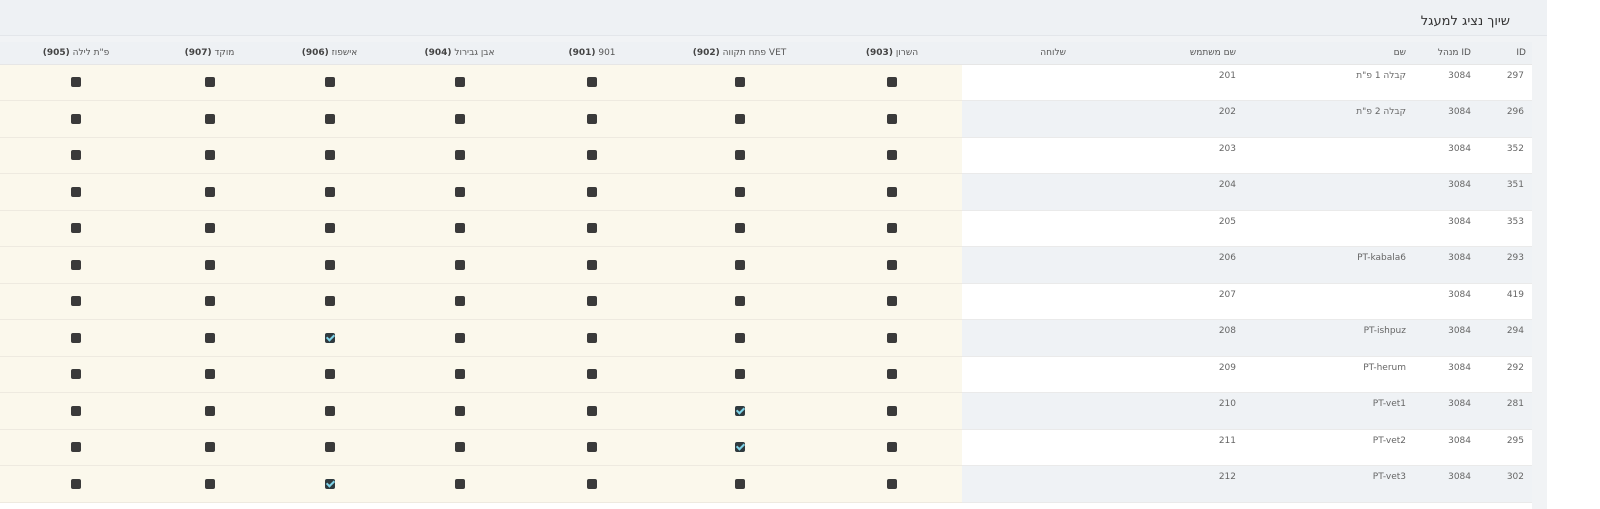  I want to click on row-username-cell: 211, so click(1157, 447).